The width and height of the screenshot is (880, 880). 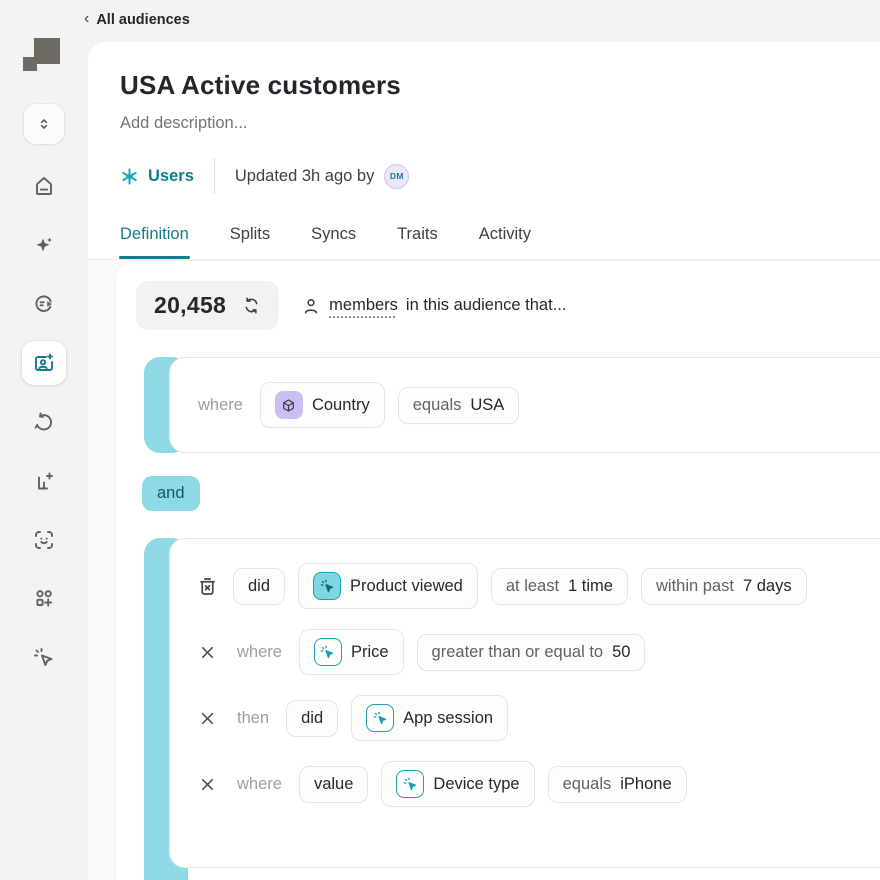 I want to click on operator-value: USA, so click(x=487, y=404).